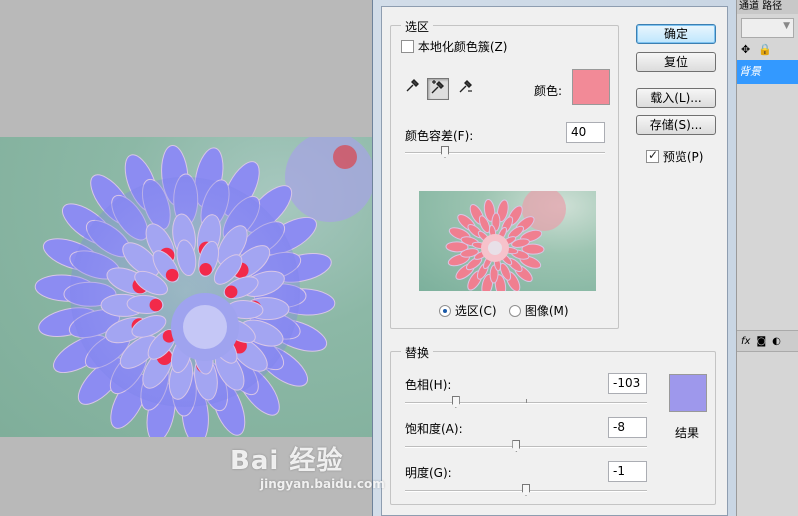 The image size is (798, 516). Describe the element at coordinates (516, 446) in the screenshot. I see `saturation-slider-thumb` at that location.